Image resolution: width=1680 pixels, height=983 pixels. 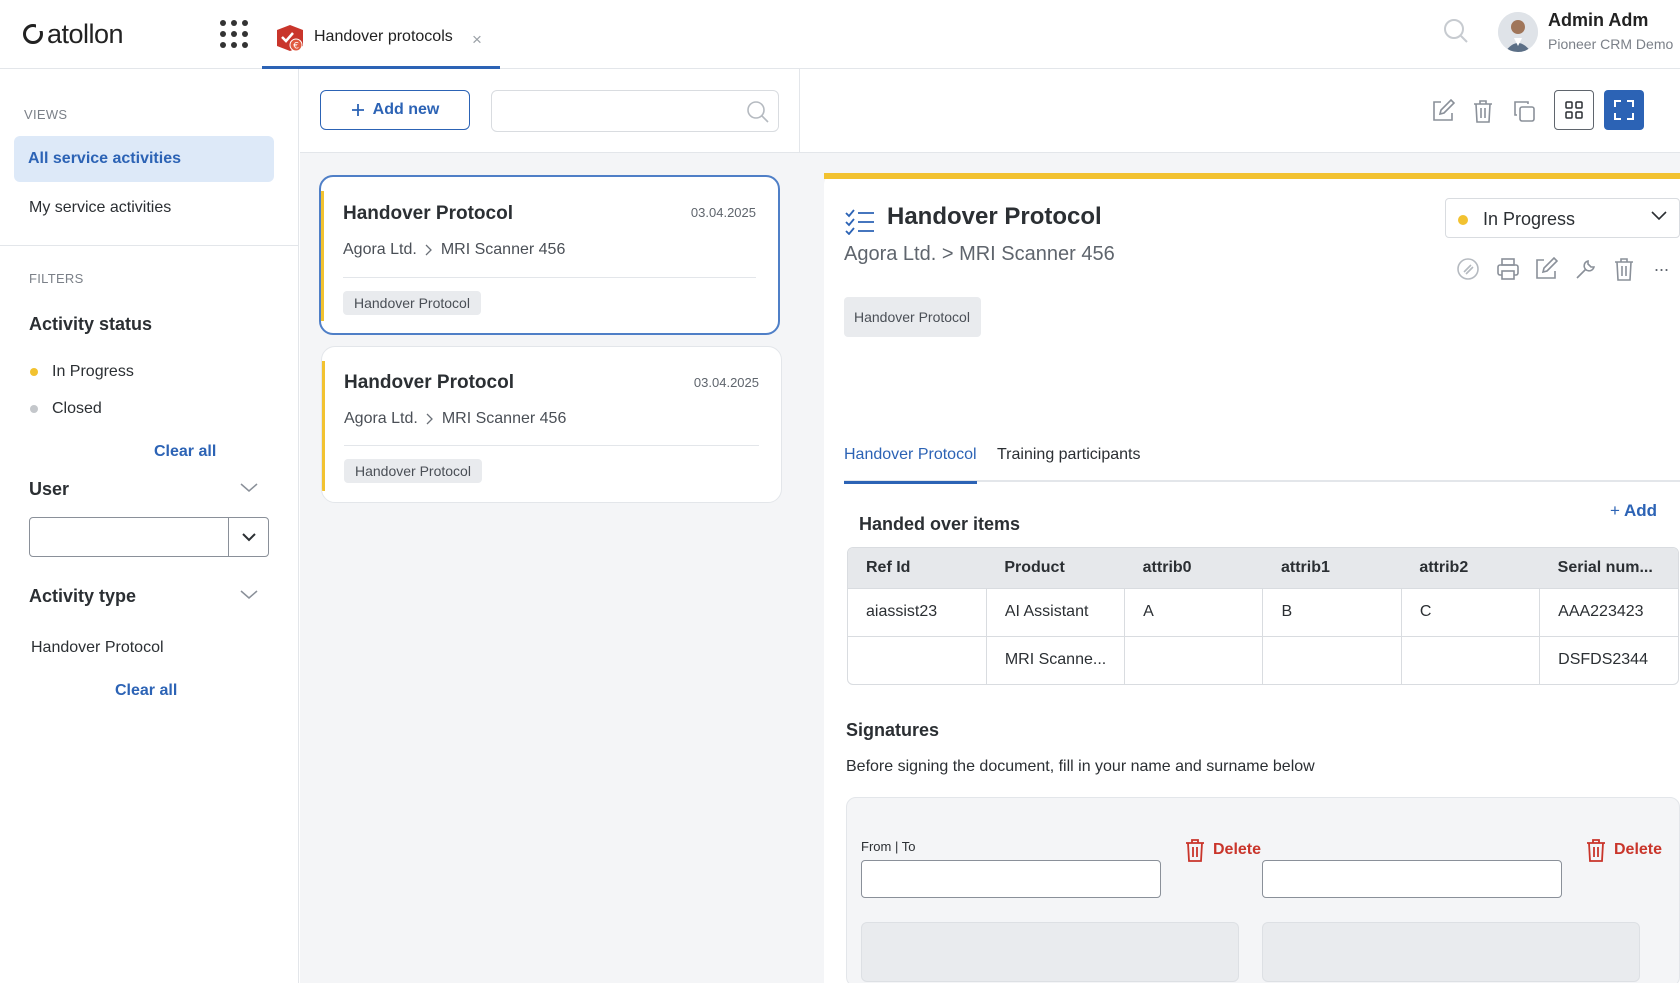 I want to click on search-icon, so click(x=758, y=112).